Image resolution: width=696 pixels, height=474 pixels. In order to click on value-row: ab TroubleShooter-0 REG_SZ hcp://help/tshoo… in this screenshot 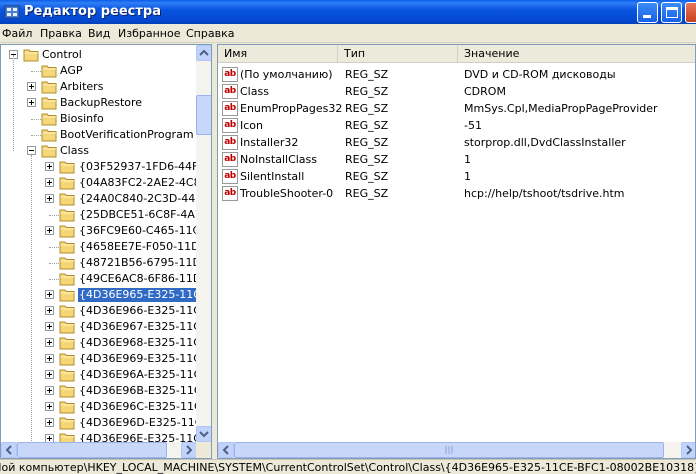, I will do `click(456, 193)`.